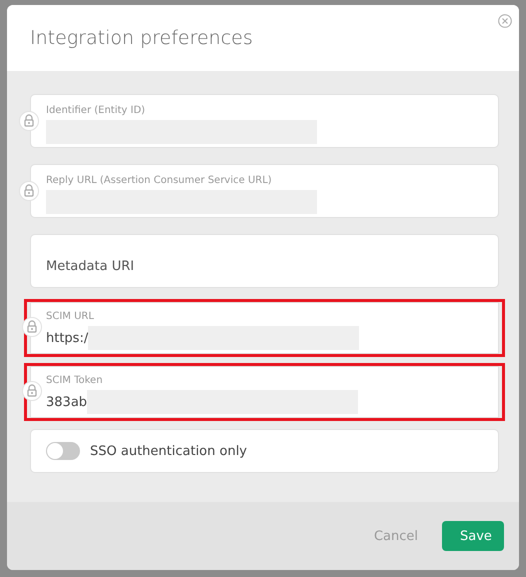 This screenshot has width=526, height=577. Describe the element at coordinates (96, 110) in the screenshot. I see `field-label: Identifier (Entity ID)` at that location.